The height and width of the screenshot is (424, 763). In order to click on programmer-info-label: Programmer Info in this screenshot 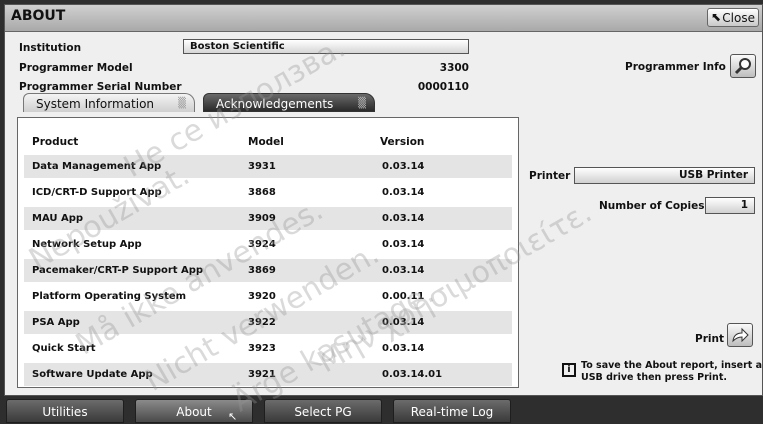, I will do `click(675, 67)`.